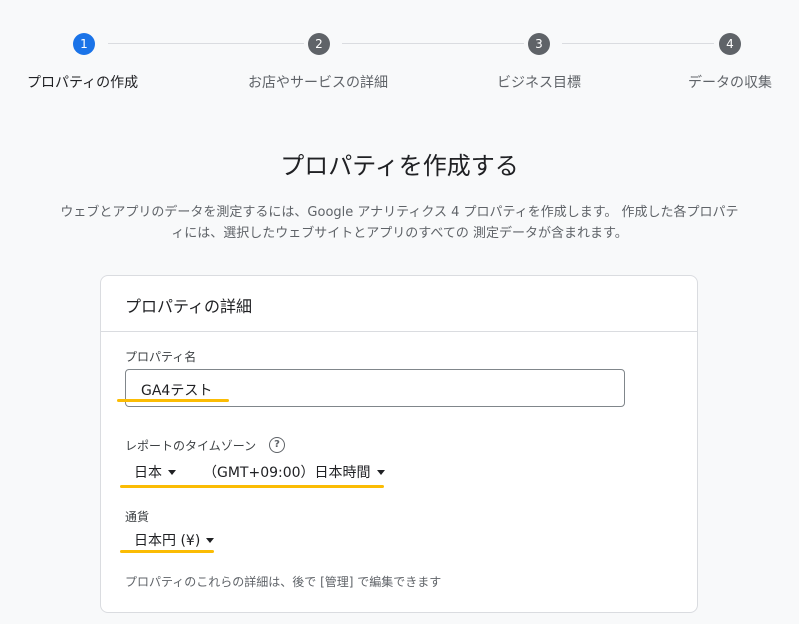  What do you see at coordinates (730, 83) in the screenshot?
I see `step-4-label: データの収集` at bounding box center [730, 83].